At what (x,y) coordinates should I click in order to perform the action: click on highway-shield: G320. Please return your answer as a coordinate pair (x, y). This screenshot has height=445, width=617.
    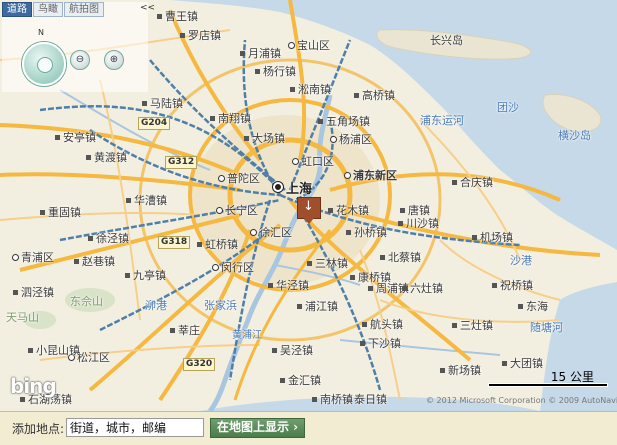
    Looking at the image, I should click on (199, 364).